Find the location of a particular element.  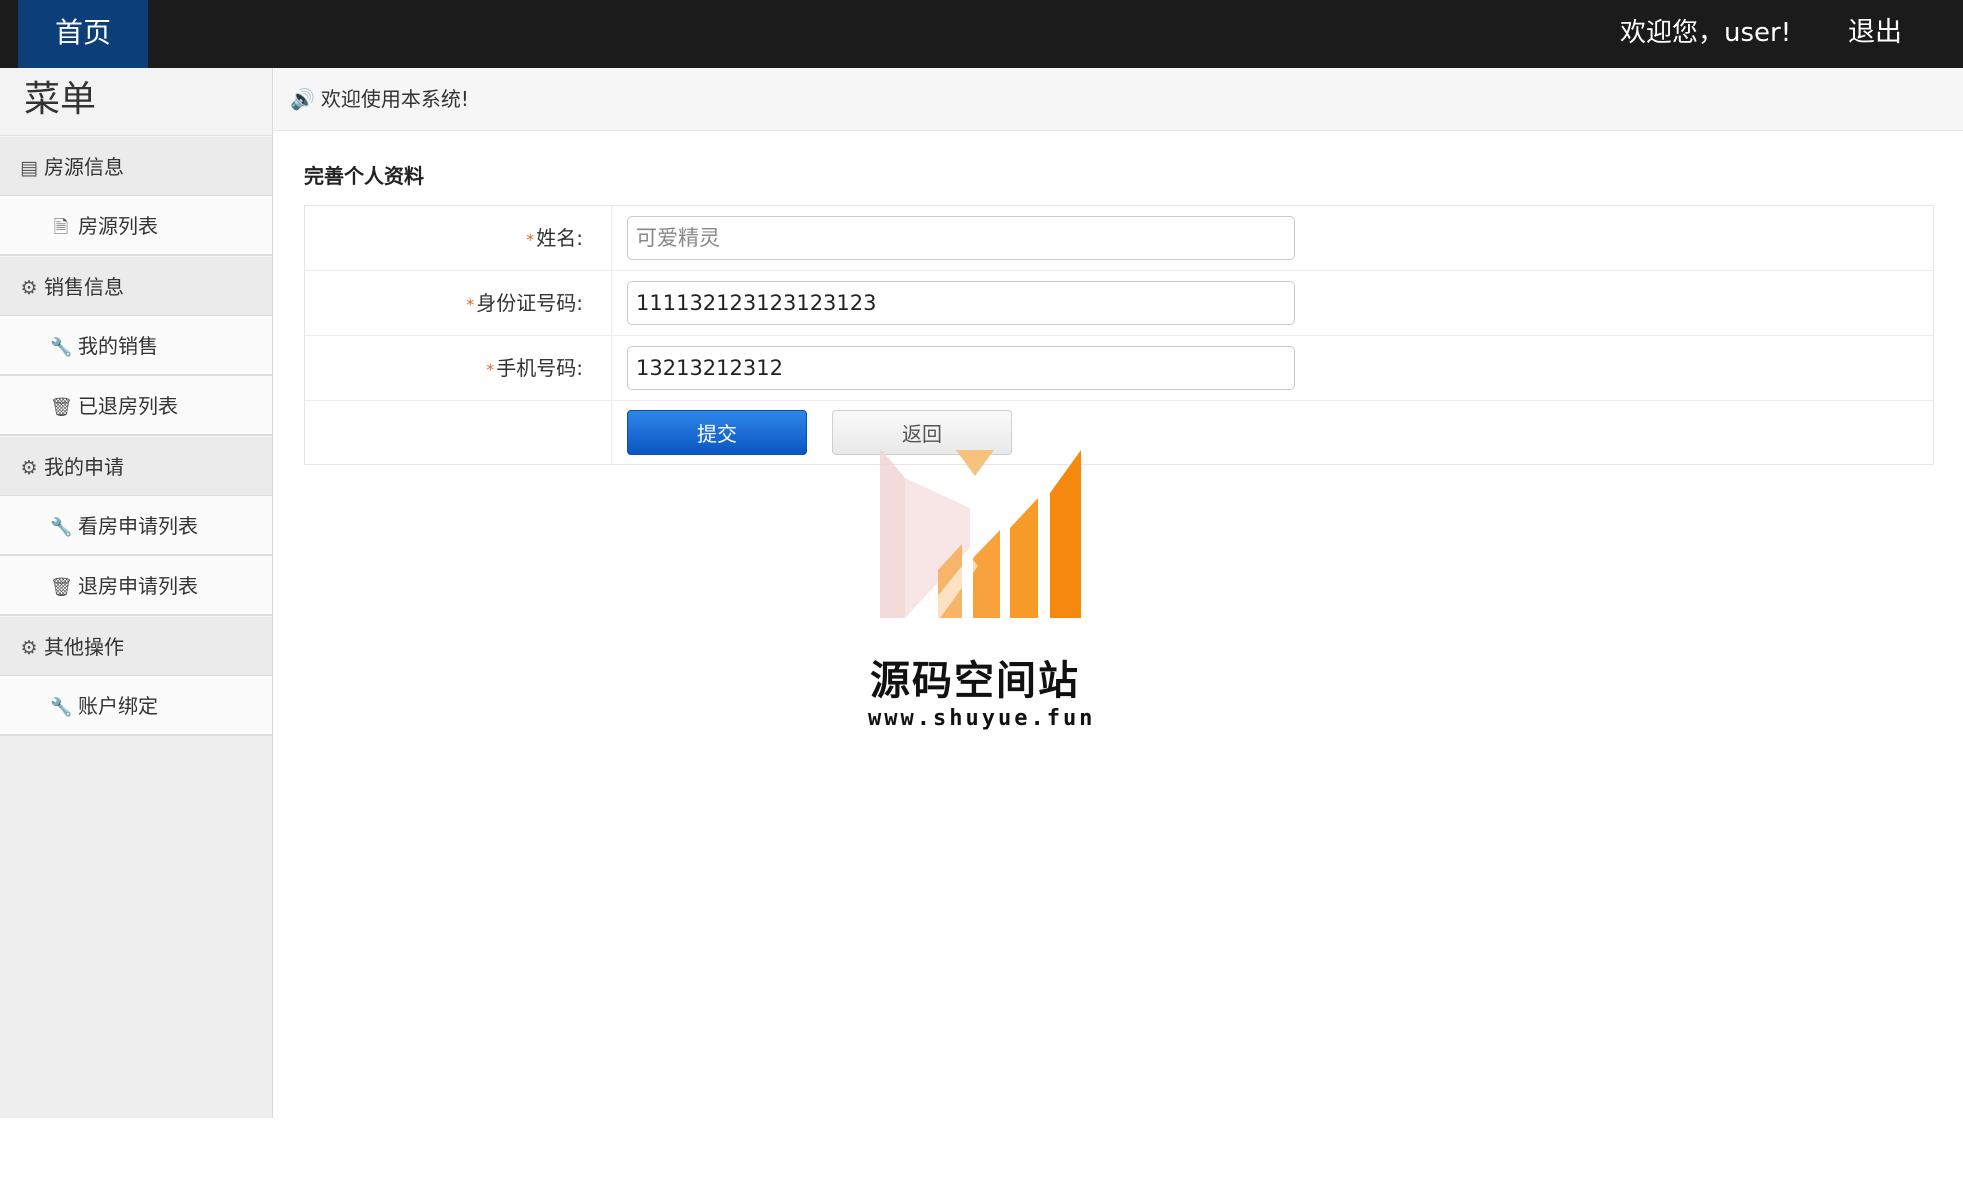

sidebar-item-label: 已退房列表 is located at coordinates (128, 406).